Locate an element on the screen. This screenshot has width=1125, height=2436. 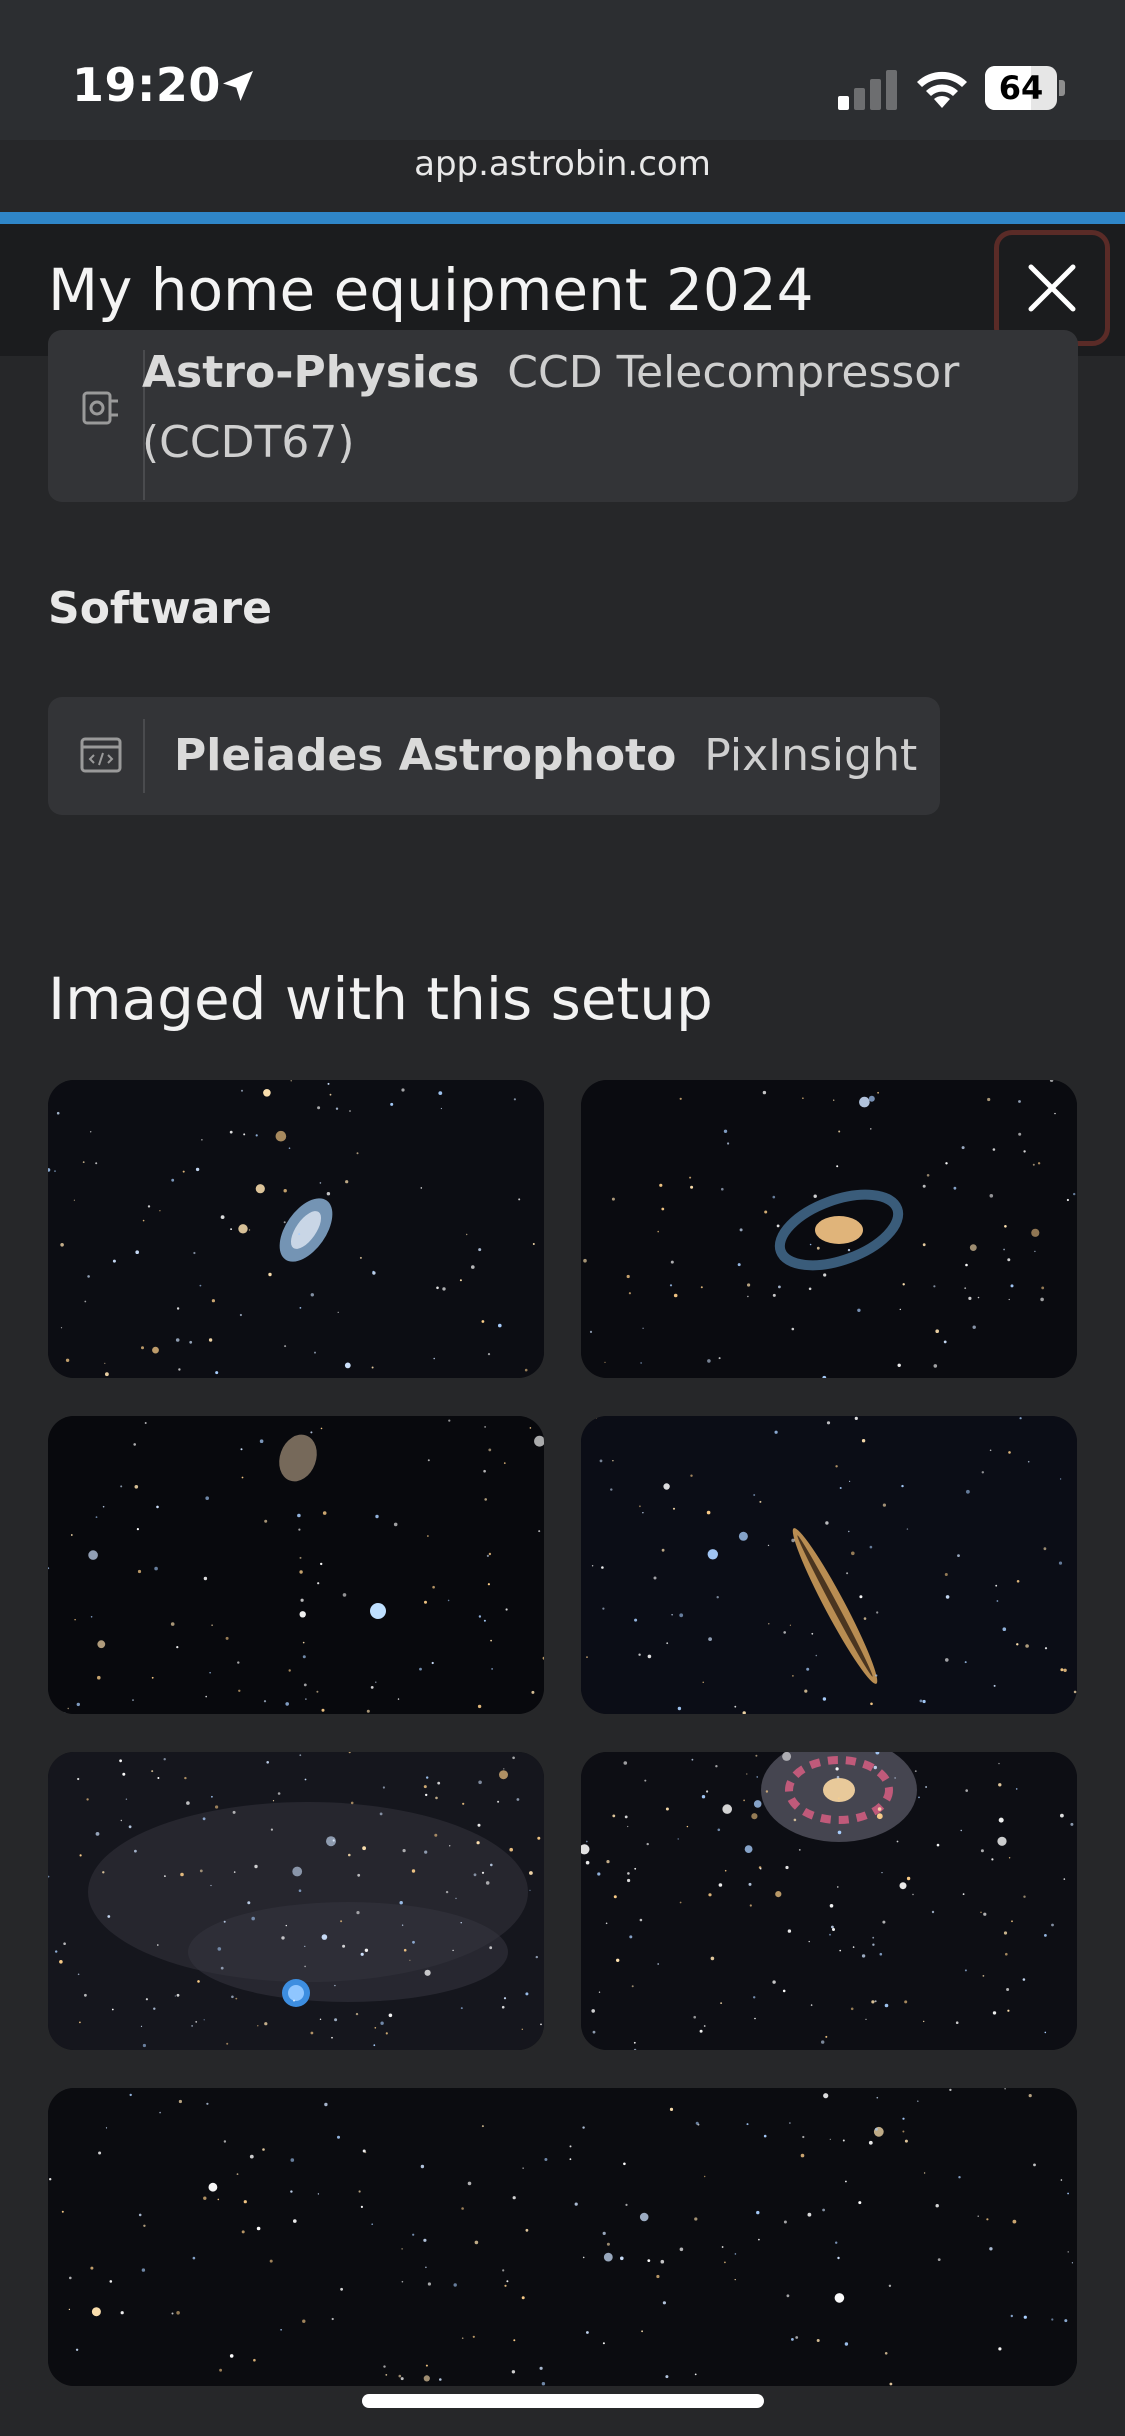
software-item-card: Pleiades Astrophoto PixInsight is located at coordinates (494, 756).